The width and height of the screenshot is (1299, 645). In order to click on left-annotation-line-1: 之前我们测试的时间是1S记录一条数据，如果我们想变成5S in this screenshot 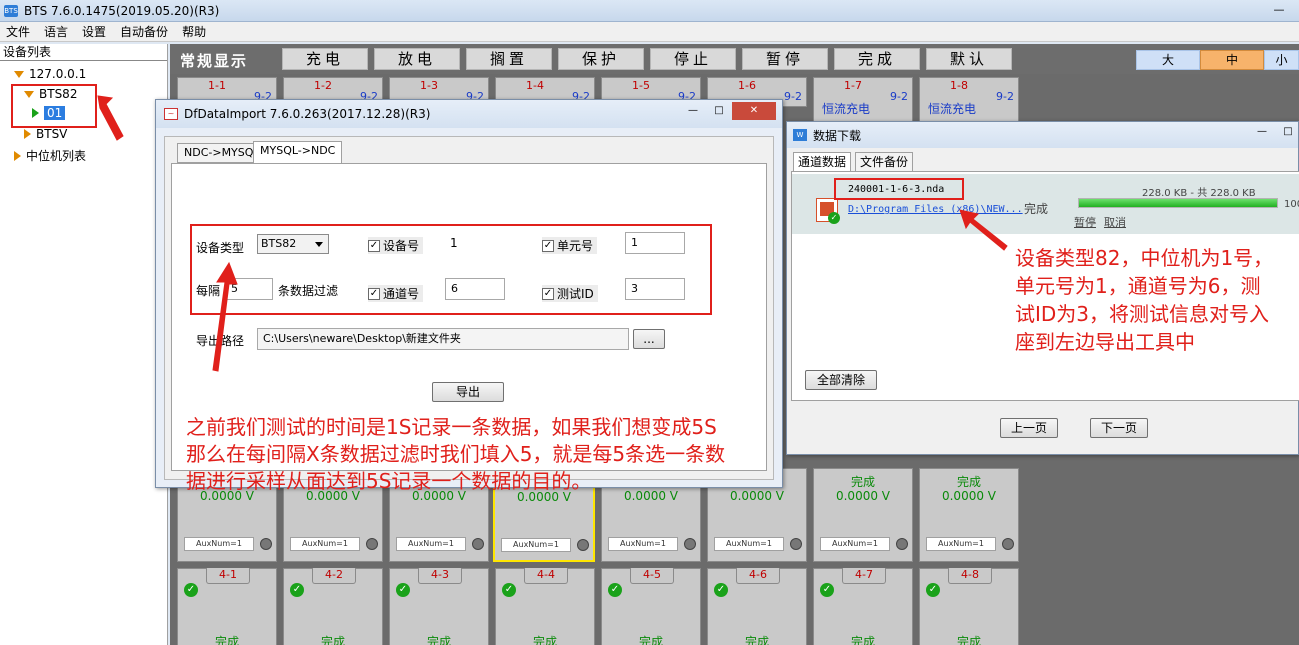, I will do `click(451, 427)`.